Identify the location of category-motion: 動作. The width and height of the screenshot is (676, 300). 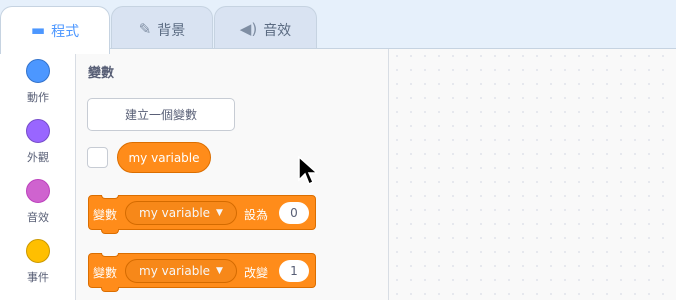
(38, 79).